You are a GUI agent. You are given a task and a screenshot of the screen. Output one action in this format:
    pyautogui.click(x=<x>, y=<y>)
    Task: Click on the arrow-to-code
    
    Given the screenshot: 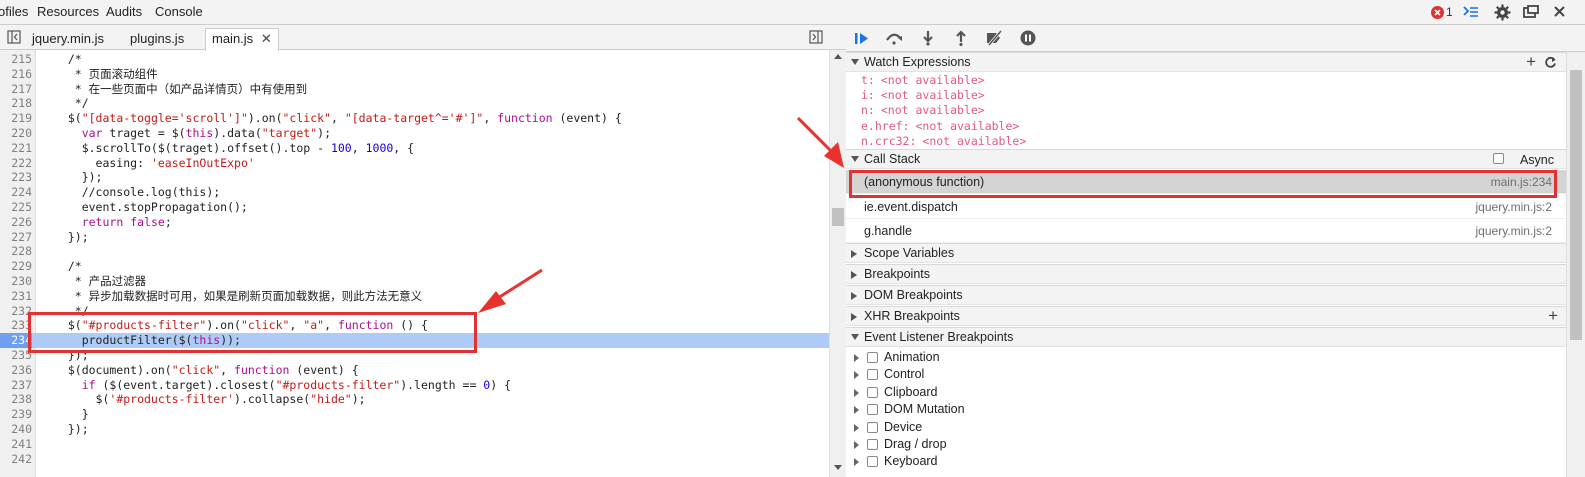 What is the action you would take?
    pyautogui.click(x=510, y=290)
    